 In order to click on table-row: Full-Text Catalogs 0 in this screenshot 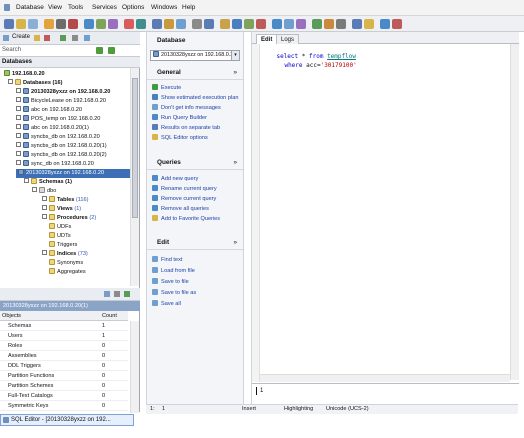, I will do `click(64, 396)`.